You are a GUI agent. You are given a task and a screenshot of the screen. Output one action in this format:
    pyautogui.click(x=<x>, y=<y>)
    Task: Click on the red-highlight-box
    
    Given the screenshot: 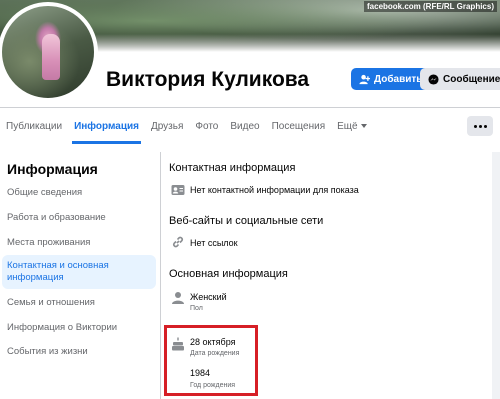 What is the action you would take?
    pyautogui.click(x=211, y=360)
    